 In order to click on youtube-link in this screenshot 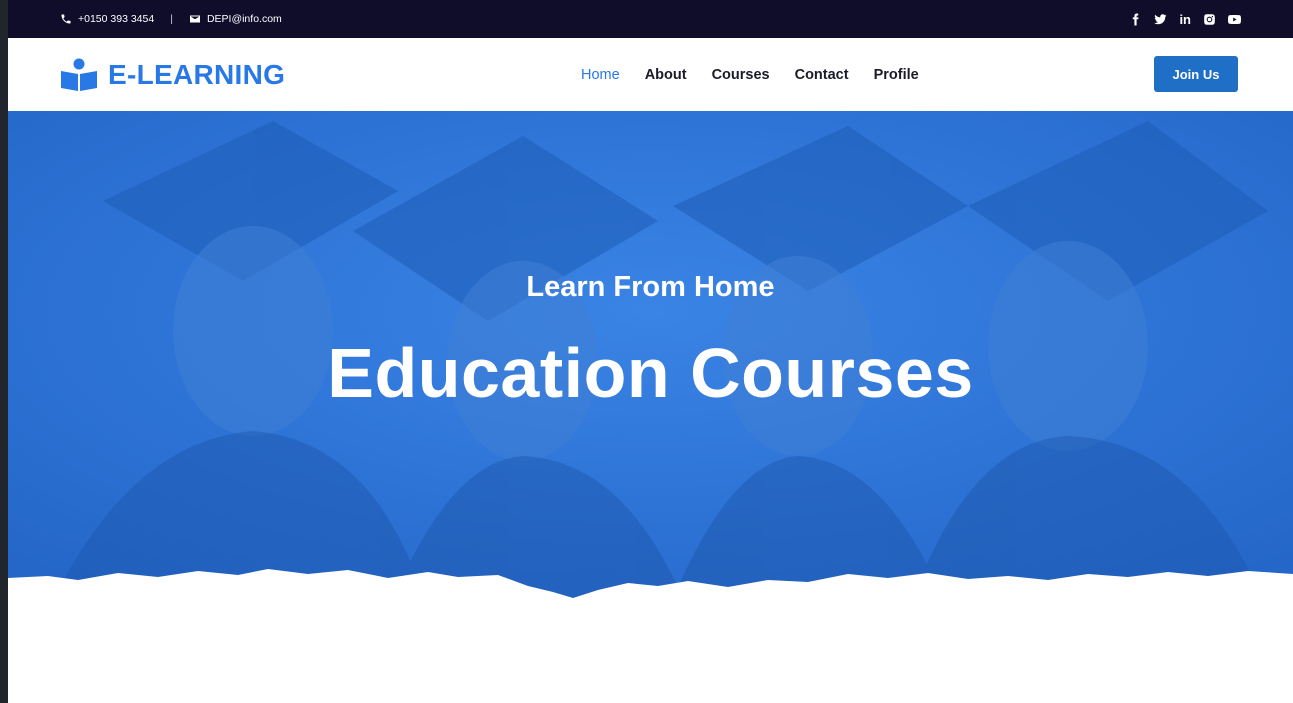, I will do `click(1234, 19)`.